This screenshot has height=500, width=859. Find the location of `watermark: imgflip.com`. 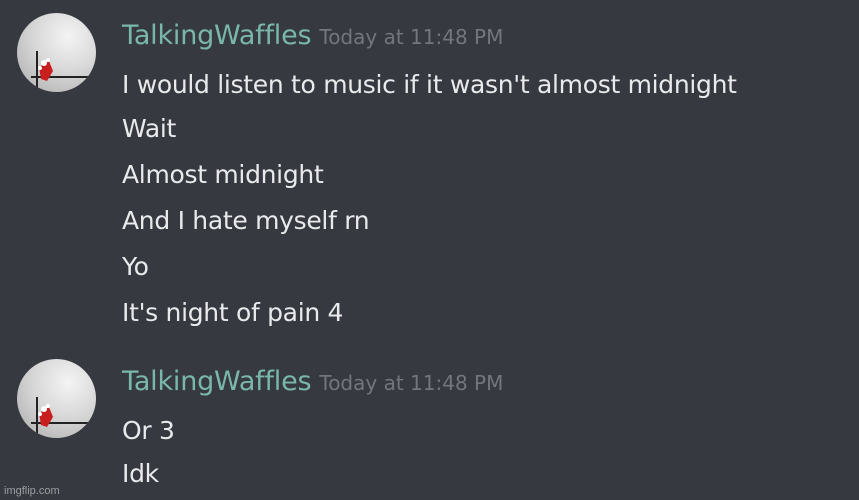

watermark: imgflip.com is located at coordinates (32, 491).